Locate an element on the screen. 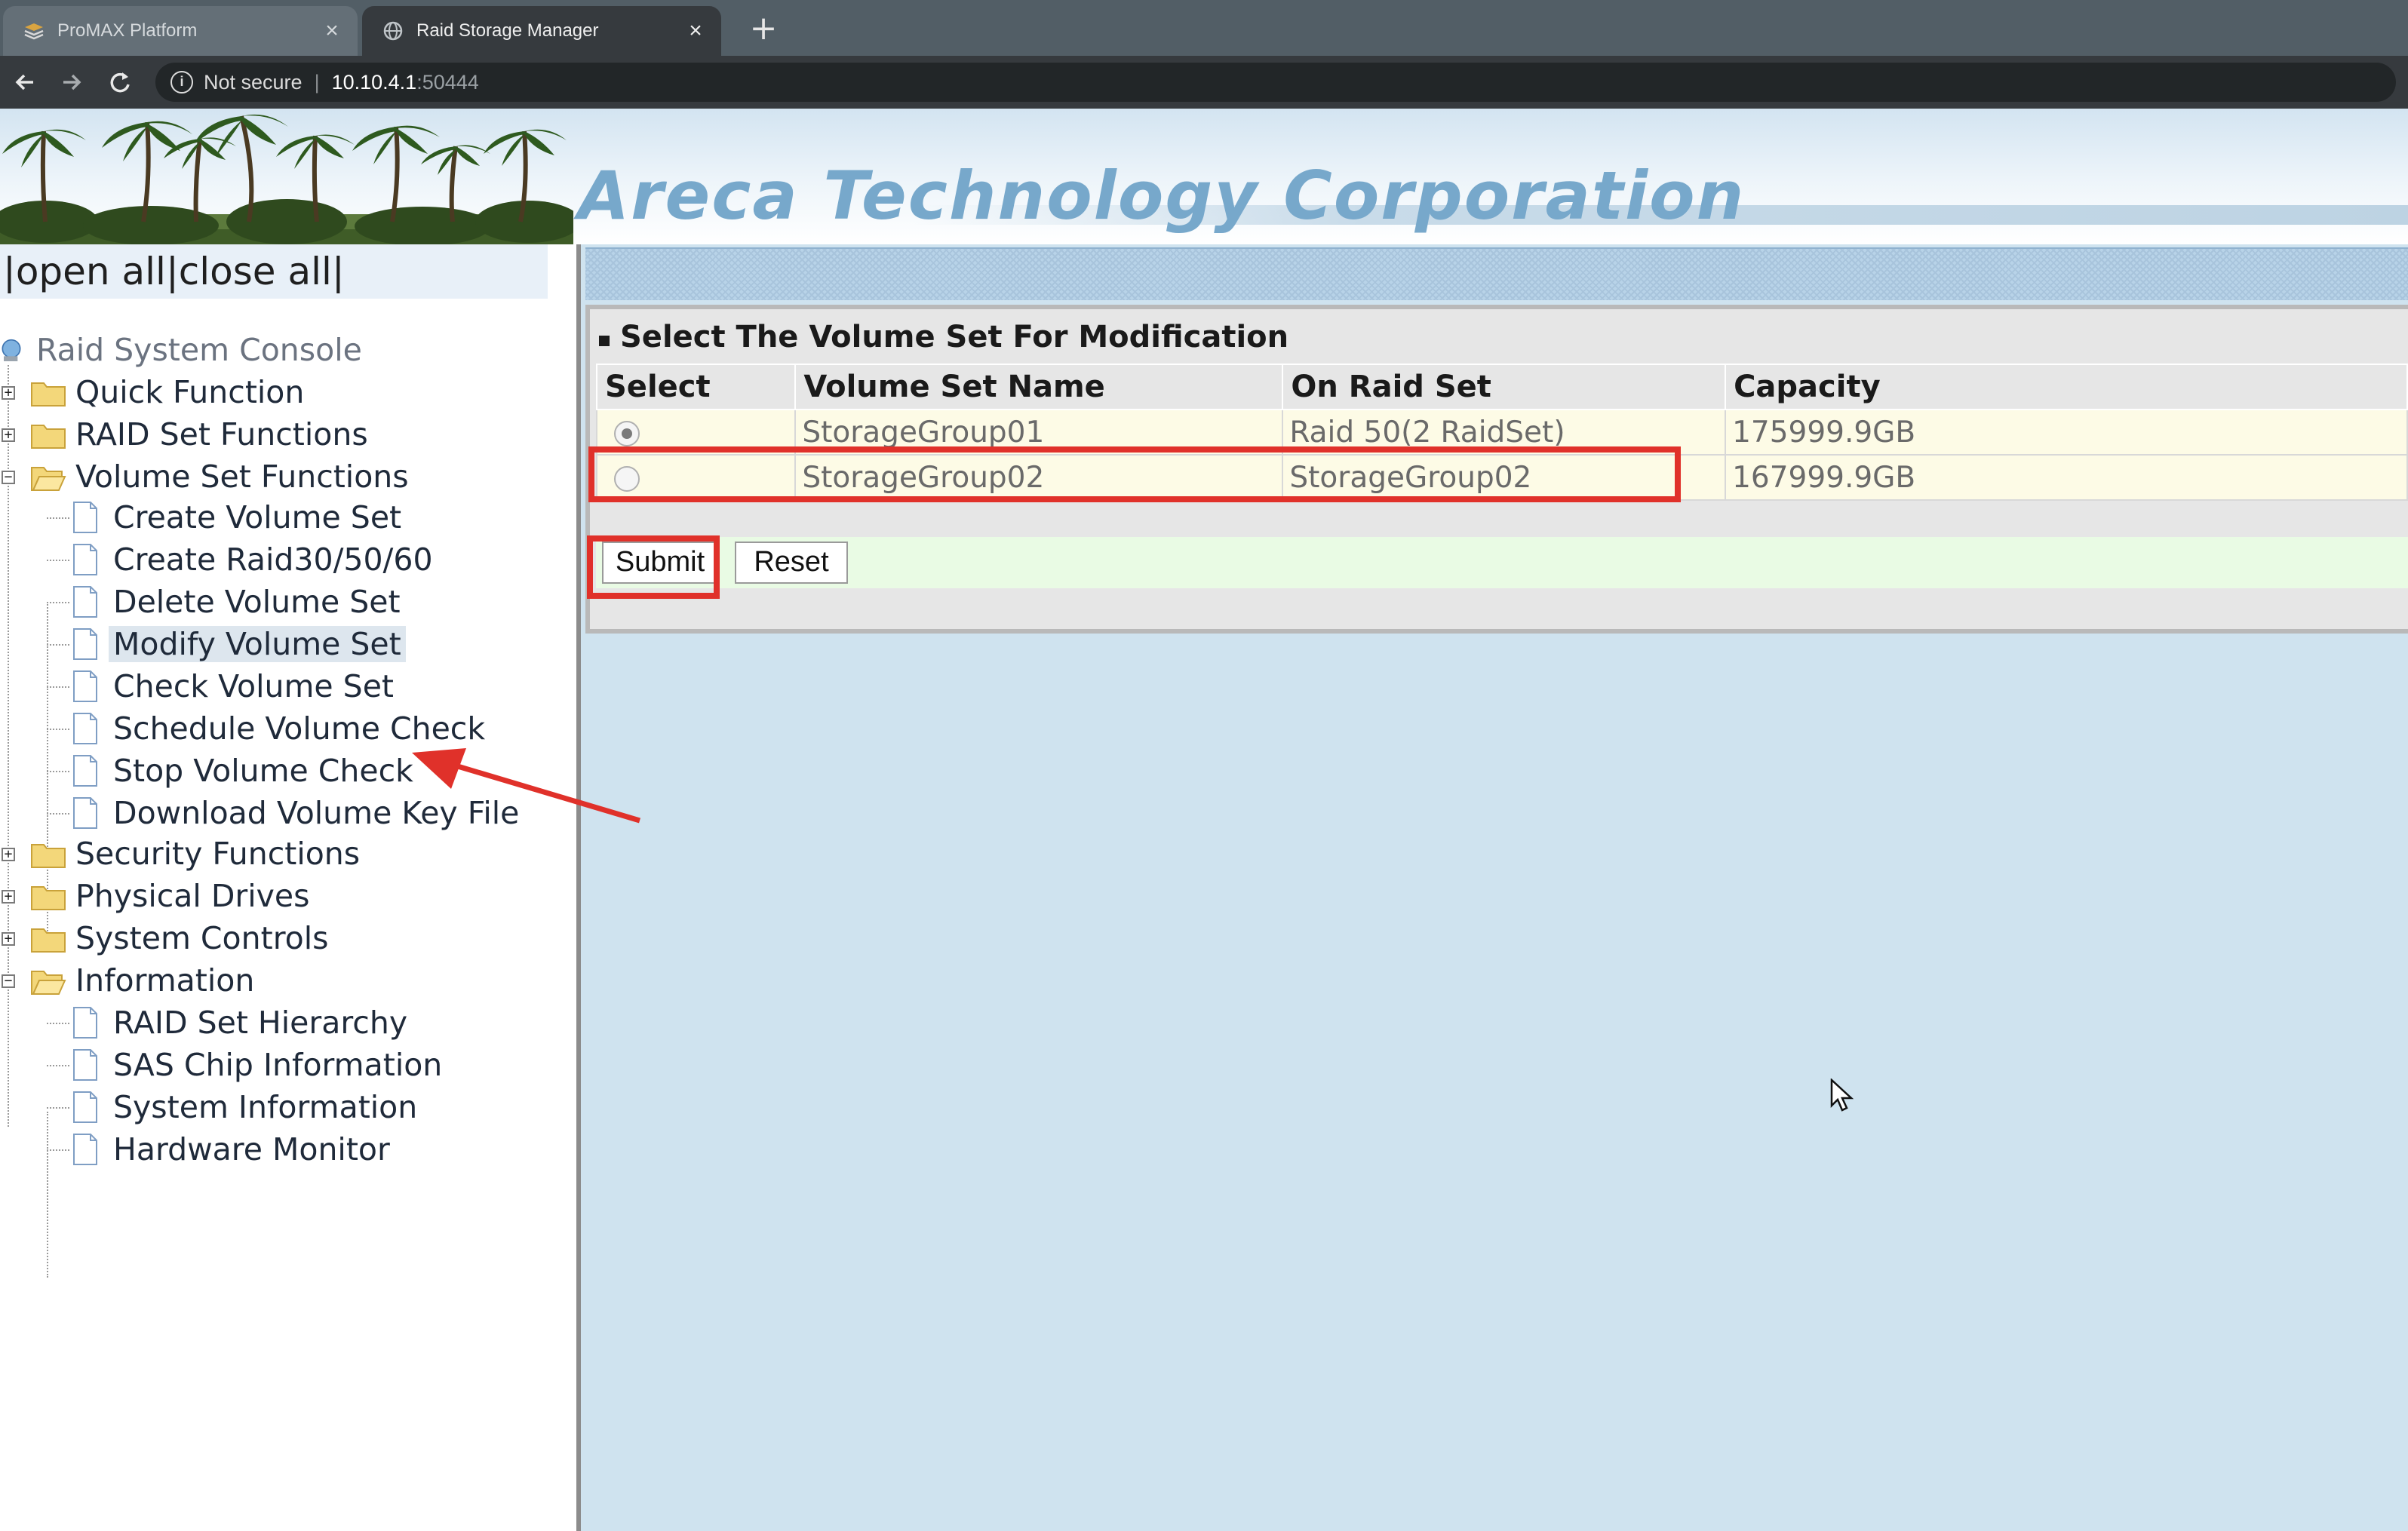  sidebar-group-volume-set-functions: Volume Set Functions is located at coordinates (219, 477).